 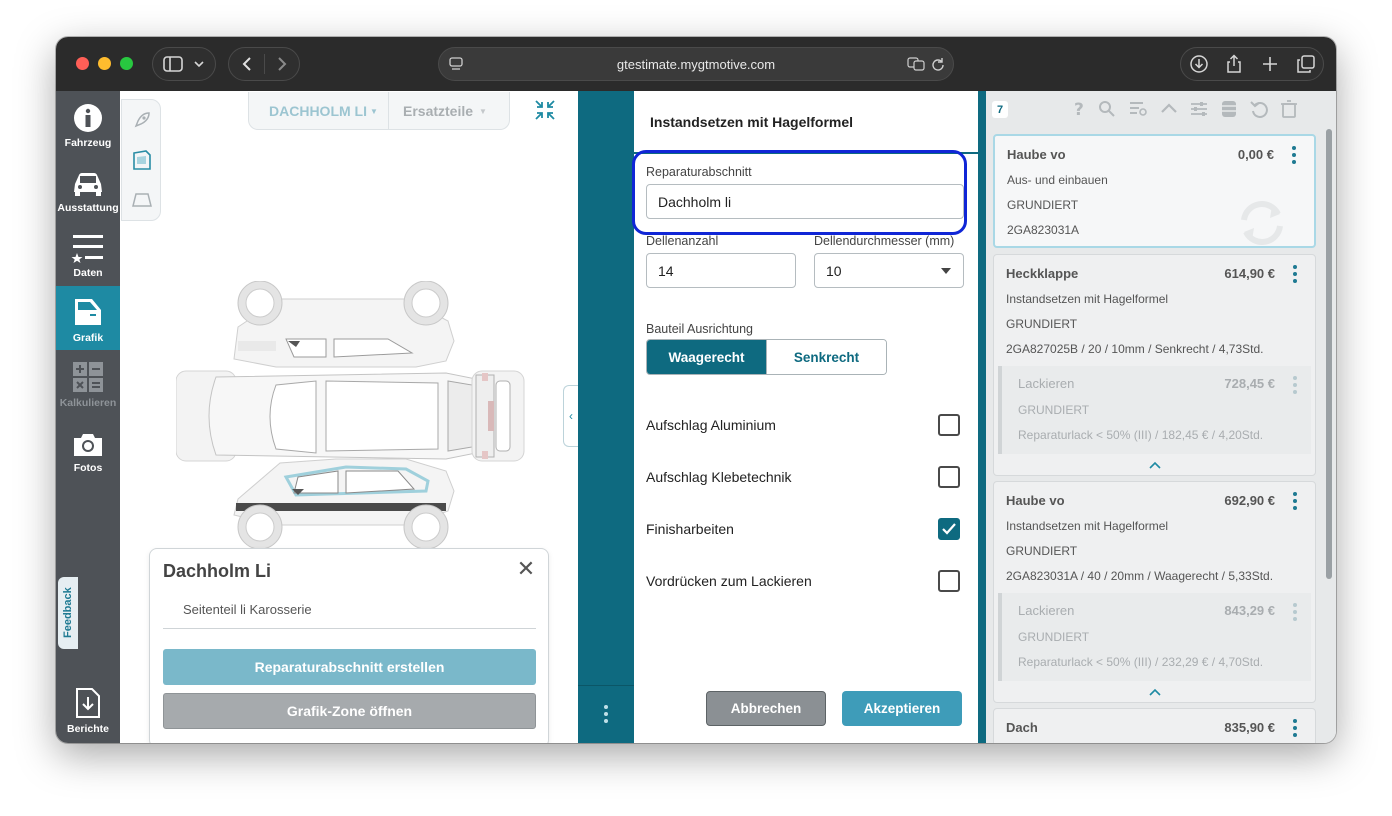 What do you see at coordinates (1329, 354) in the screenshot?
I see `list-scrollbar` at bounding box center [1329, 354].